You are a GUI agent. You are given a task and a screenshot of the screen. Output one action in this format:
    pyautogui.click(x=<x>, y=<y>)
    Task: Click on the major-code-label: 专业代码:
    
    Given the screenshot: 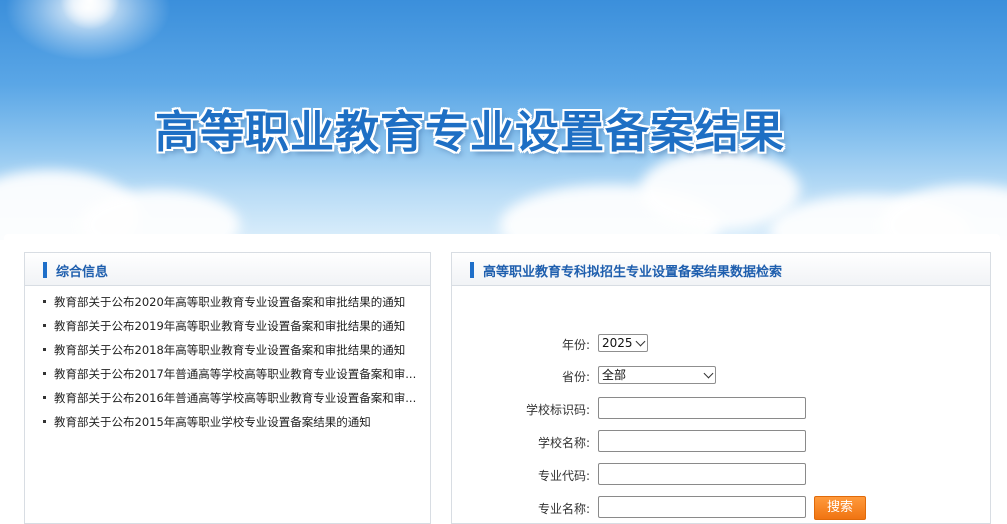 What is the action you would take?
    pyautogui.click(x=563, y=476)
    